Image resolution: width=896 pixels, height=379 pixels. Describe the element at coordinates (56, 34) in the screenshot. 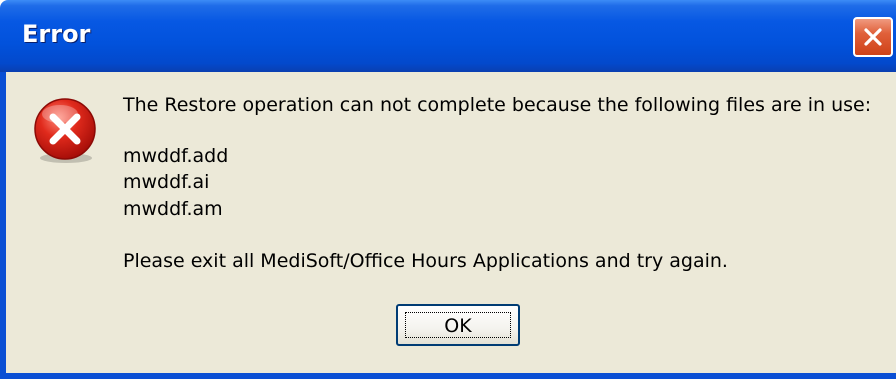

I see `window-title: Error` at that location.